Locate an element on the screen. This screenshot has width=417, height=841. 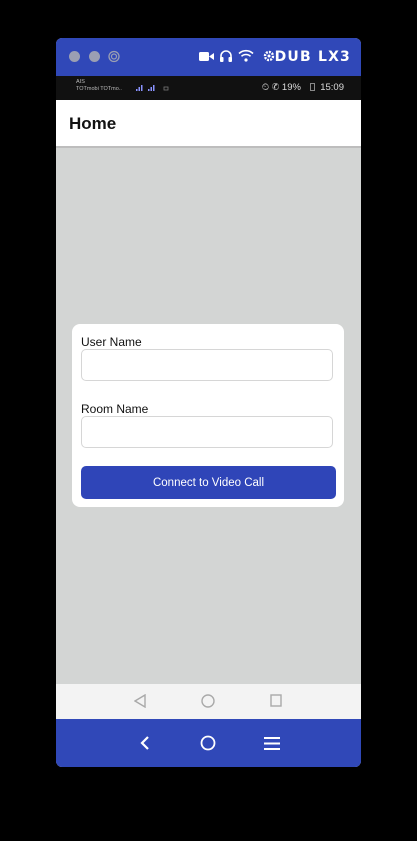
headphones-icon is located at coordinates (226, 56).